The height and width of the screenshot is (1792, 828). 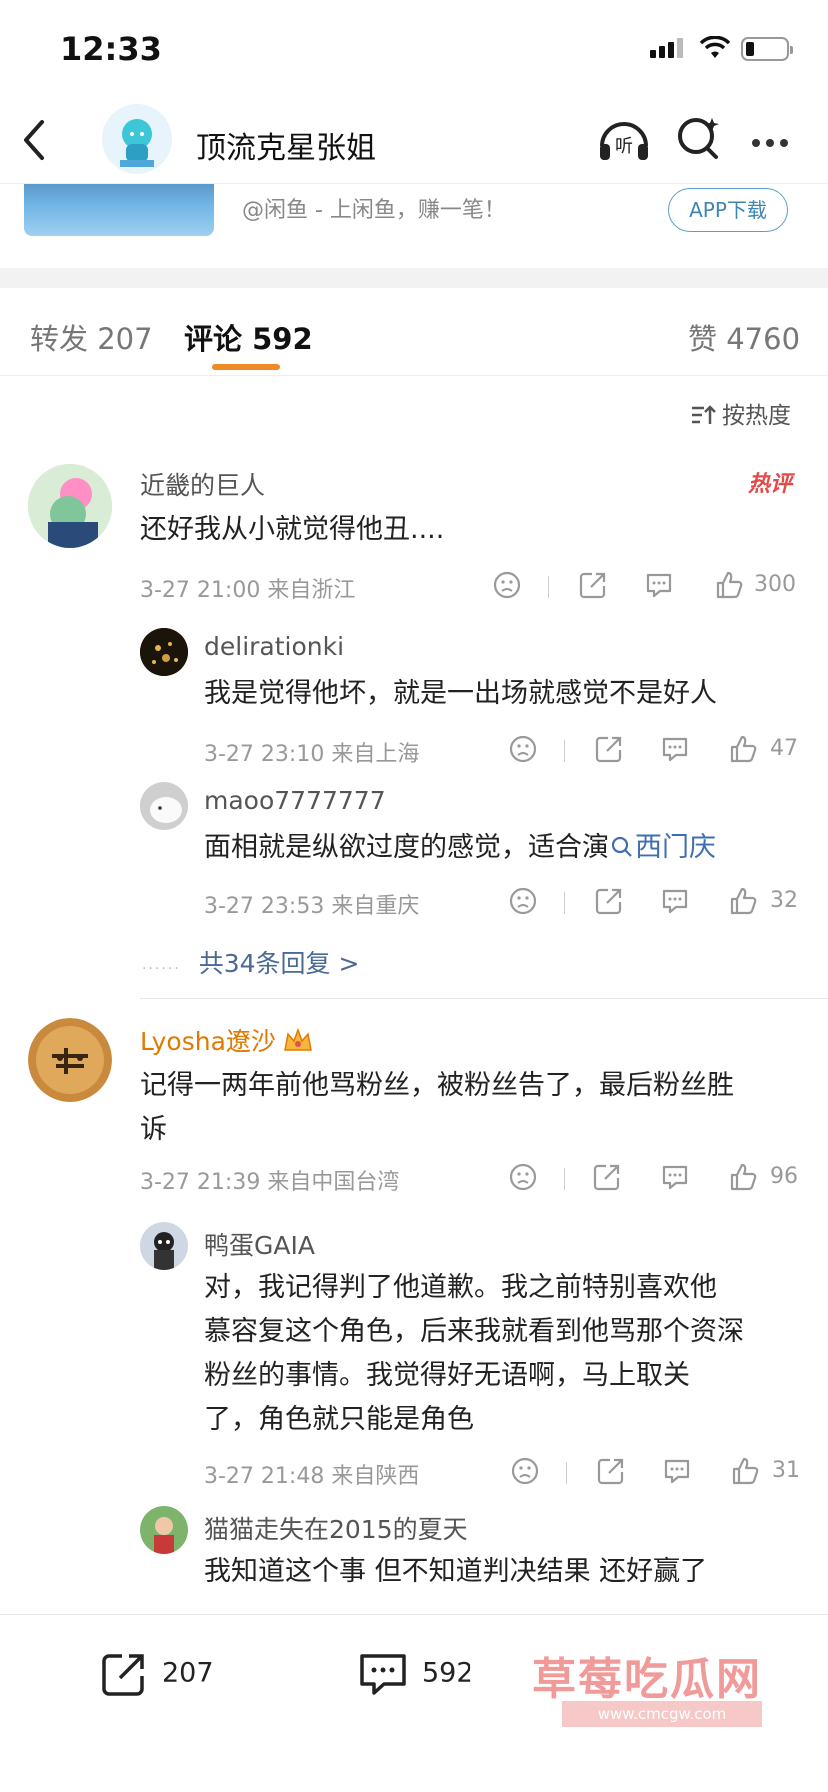 What do you see at coordinates (775, 584) in the screenshot?
I see `like-count: 300` at bounding box center [775, 584].